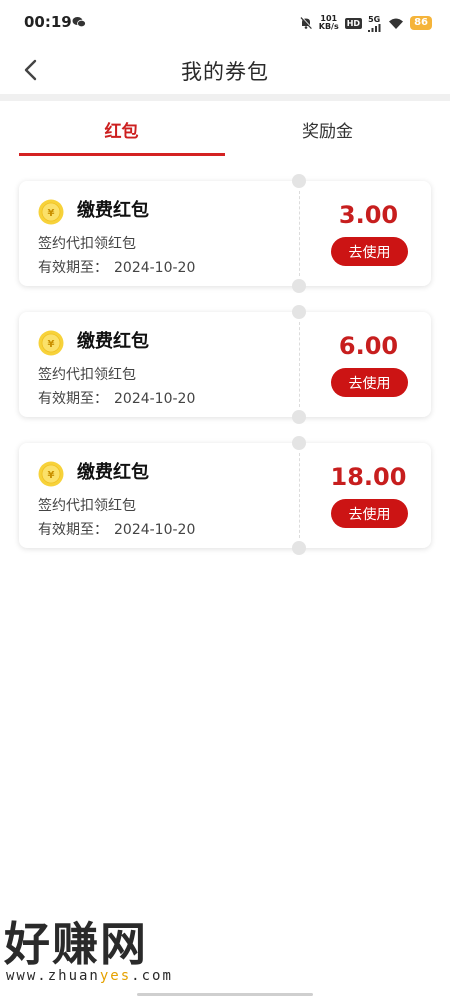  I want to click on coupon-amount: 18.00, so click(368, 477).